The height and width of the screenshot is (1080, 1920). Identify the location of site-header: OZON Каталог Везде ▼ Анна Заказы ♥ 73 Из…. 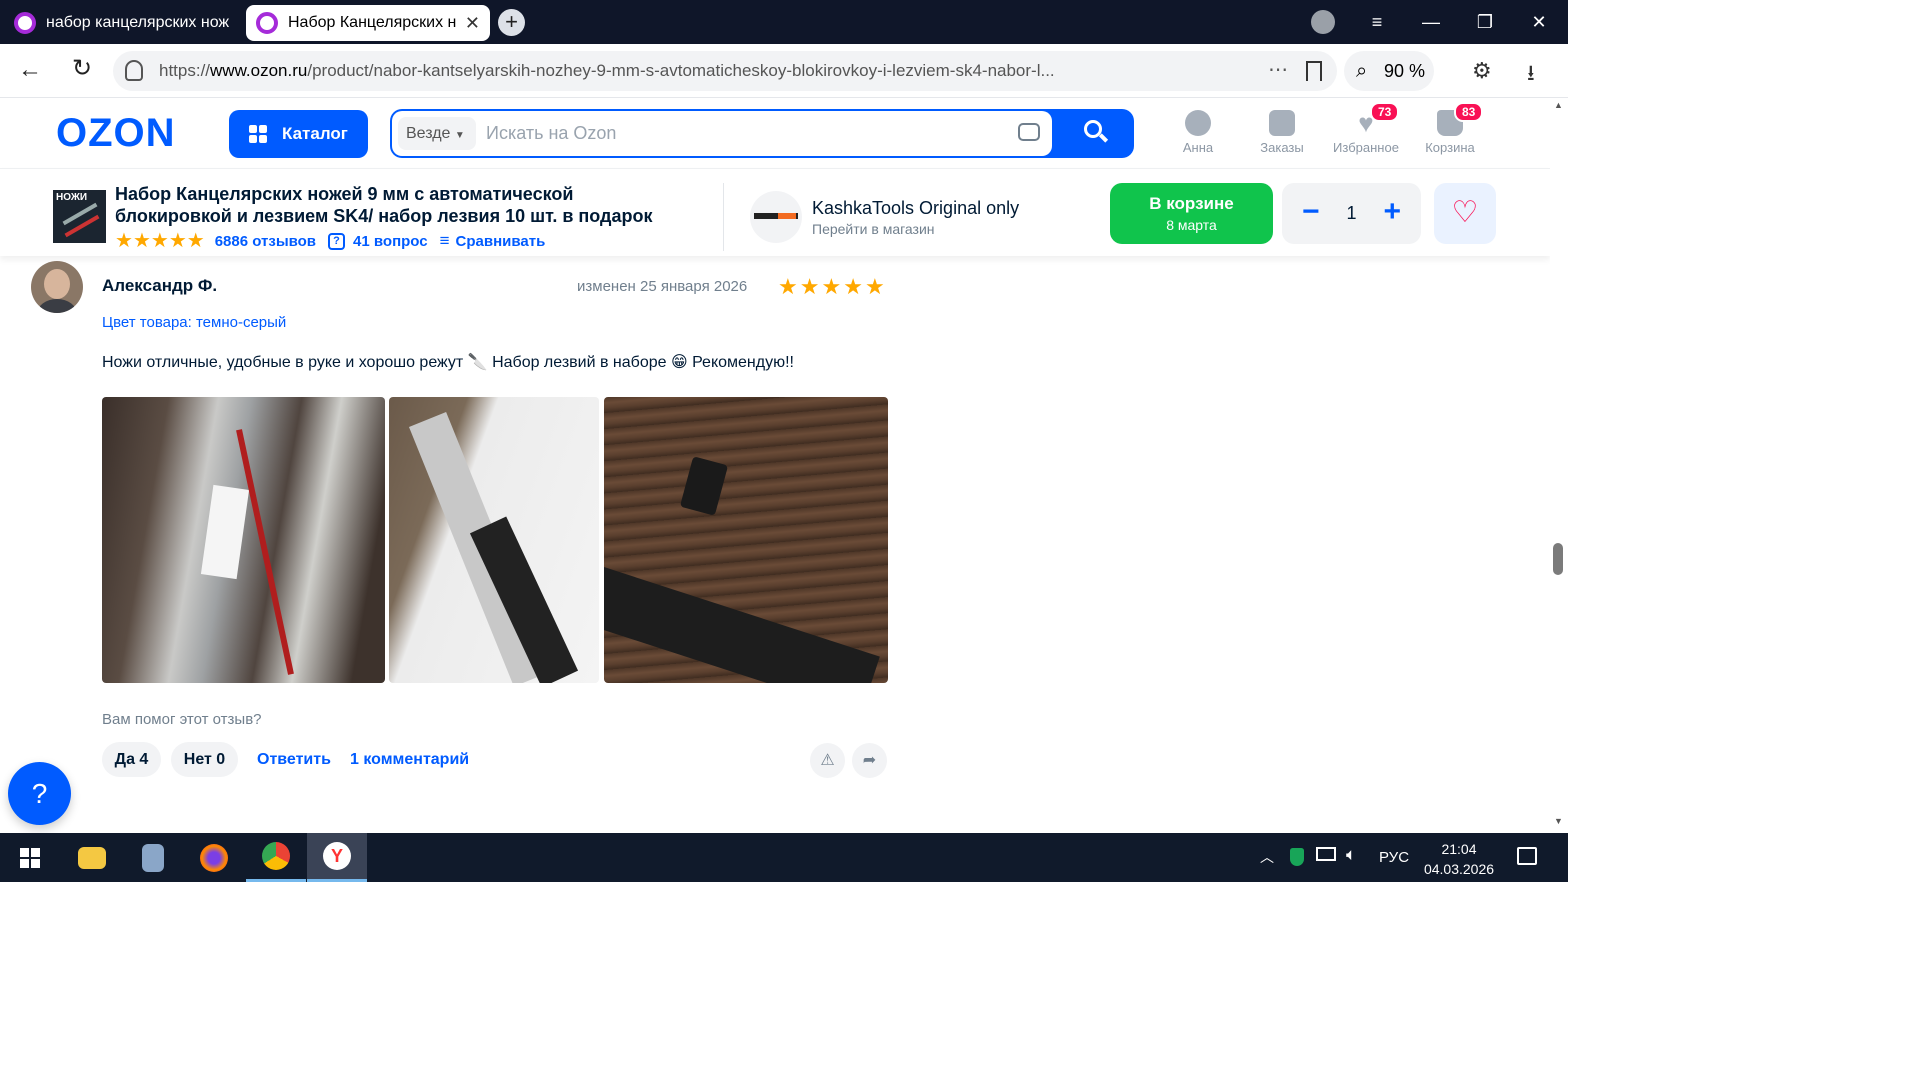
(775, 133).